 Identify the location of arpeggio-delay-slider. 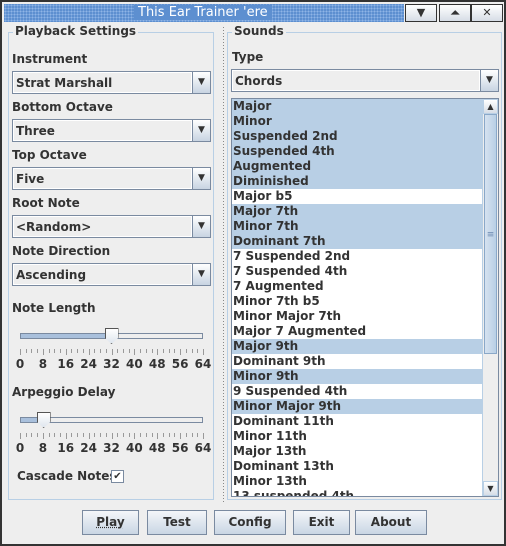
(111, 420).